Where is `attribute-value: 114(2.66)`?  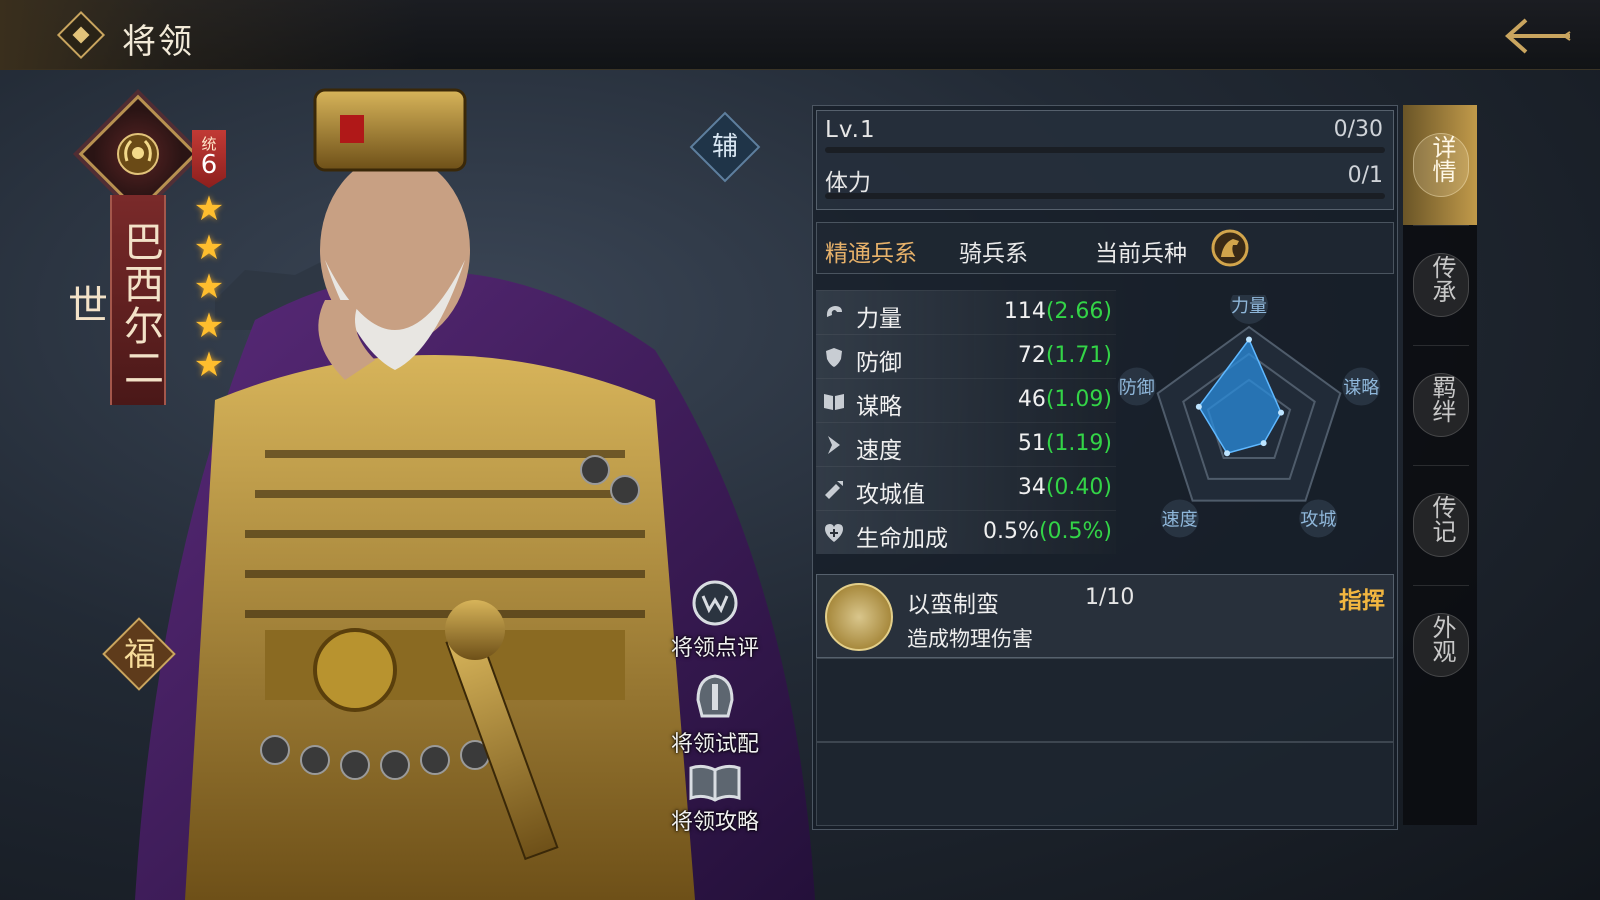
attribute-value: 114(2.66) is located at coordinates (1058, 311).